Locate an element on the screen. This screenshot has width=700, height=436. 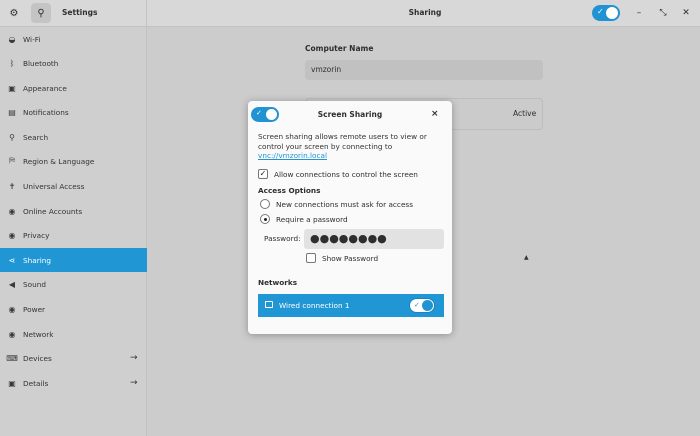
gear-icon: ⚙ is located at coordinates (14, 13).